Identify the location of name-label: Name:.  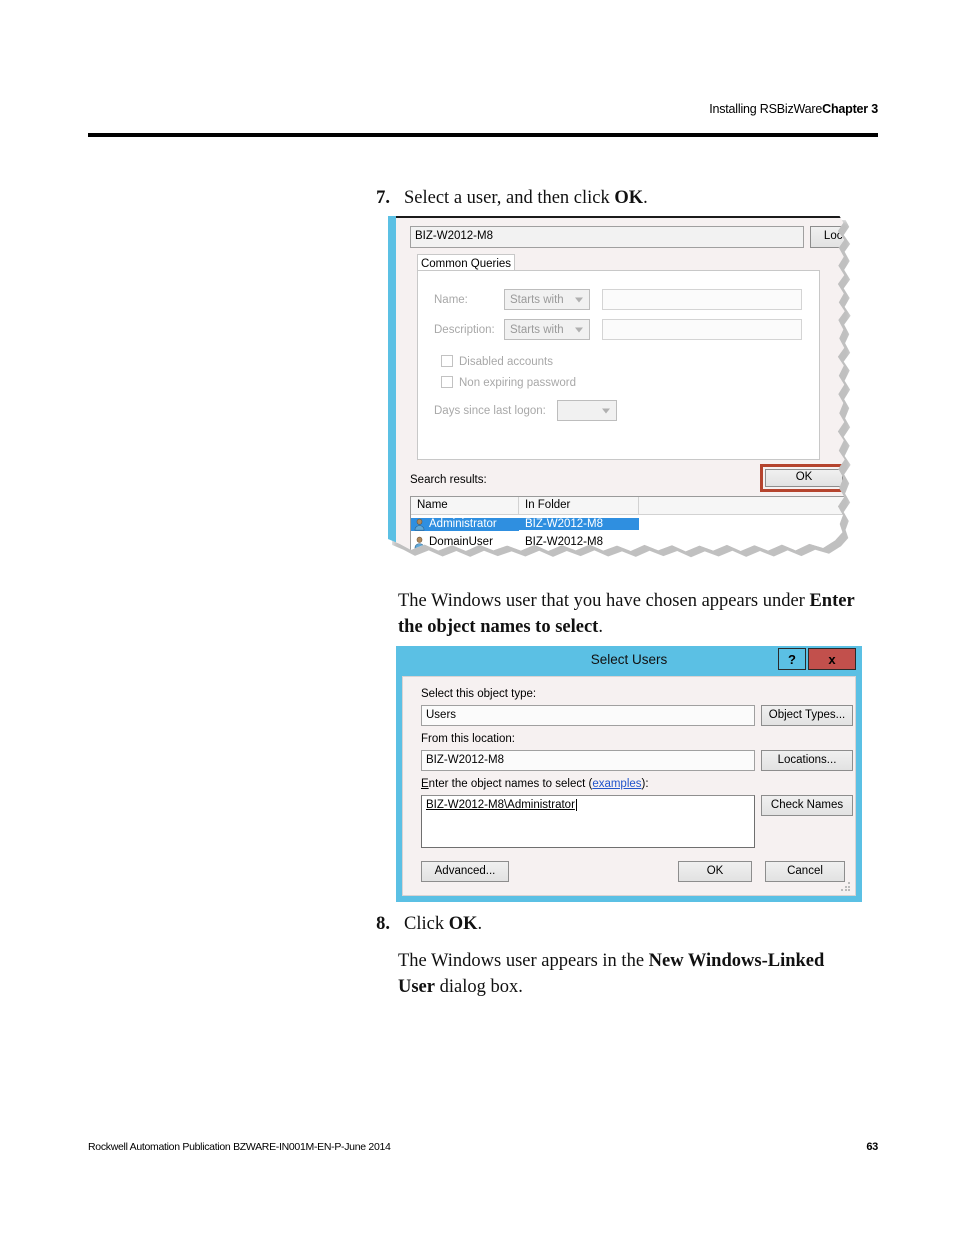
(451, 300).